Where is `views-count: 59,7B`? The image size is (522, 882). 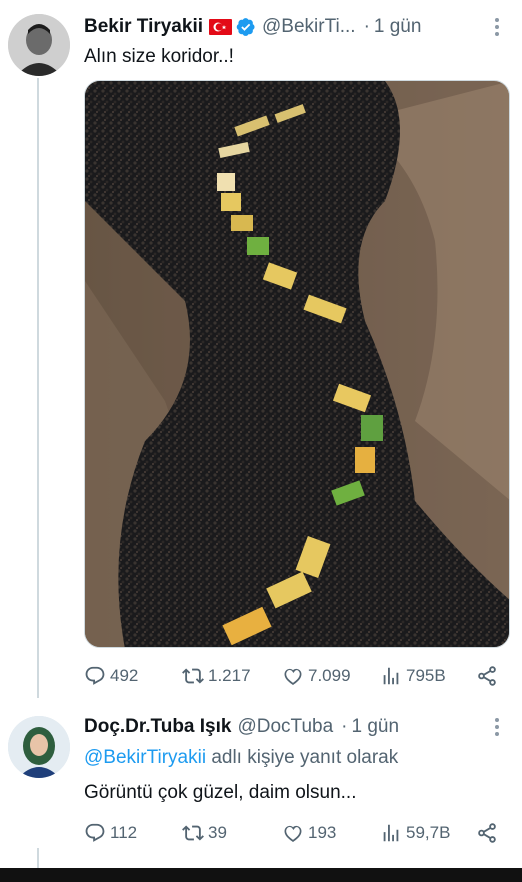
views-count: 59,7B is located at coordinates (428, 832).